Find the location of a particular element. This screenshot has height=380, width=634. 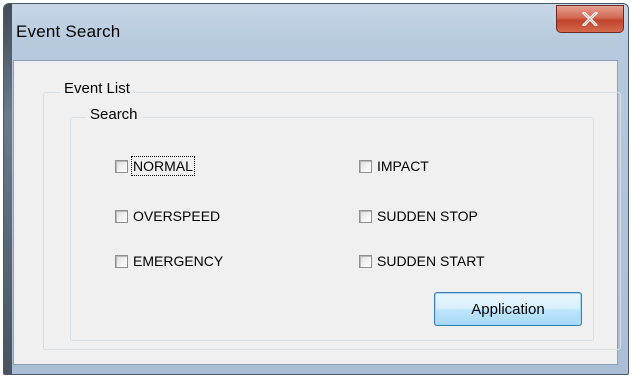

checkbox-label: IMPACT is located at coordinates (403, 166).